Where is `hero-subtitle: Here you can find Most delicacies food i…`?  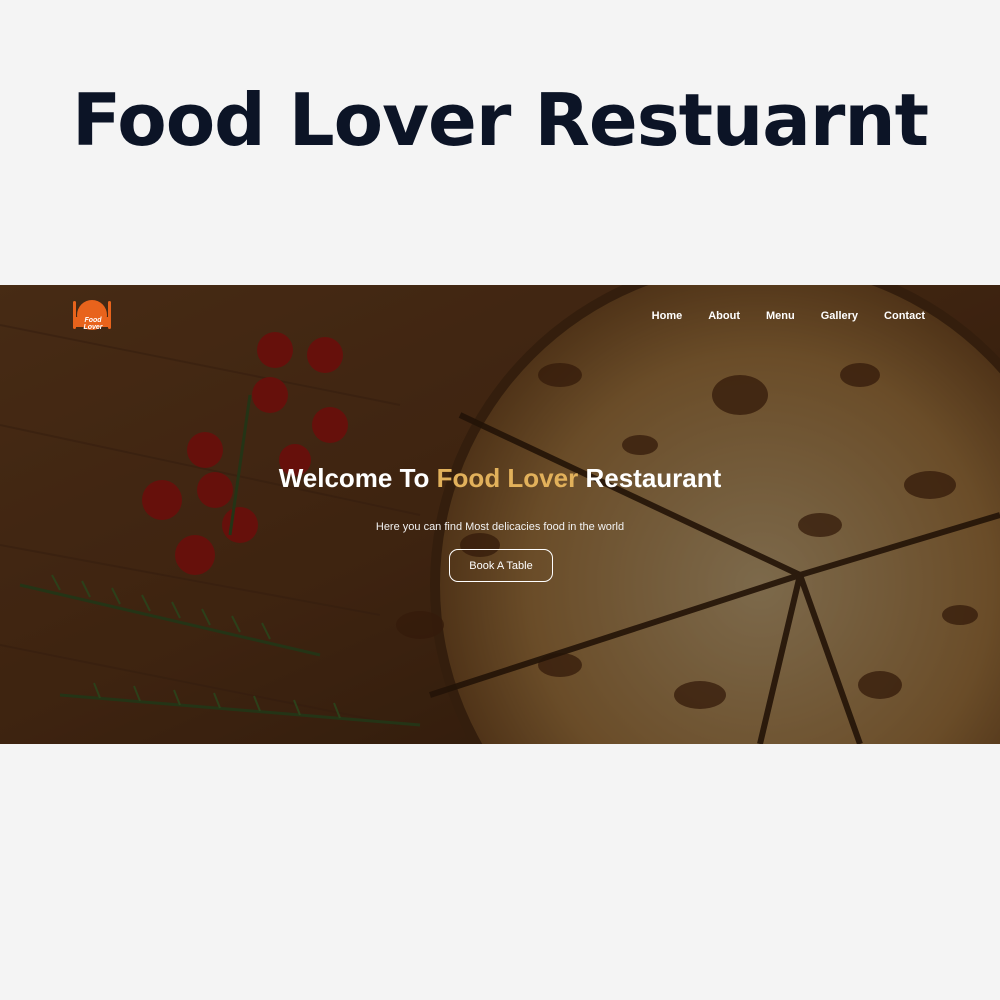 hero-subtitle: Here you can find Most delicacies food i… is located at coordinates (500, 527).